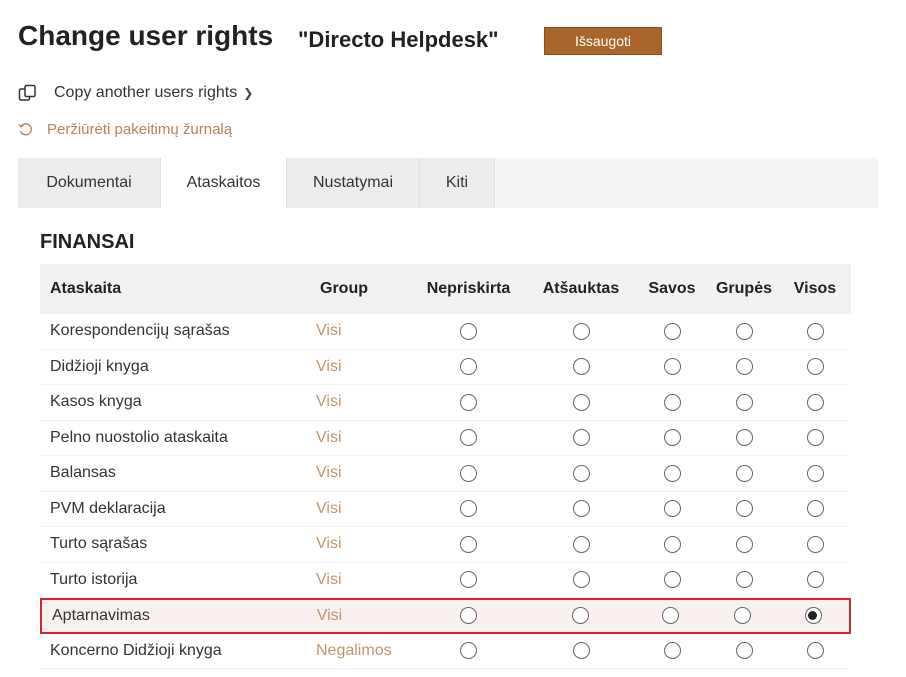  What do you see at coordinates (248, 93) in the screenshot?
I see `chevron-down-icon: ❯` at bounding box center [248, 93].